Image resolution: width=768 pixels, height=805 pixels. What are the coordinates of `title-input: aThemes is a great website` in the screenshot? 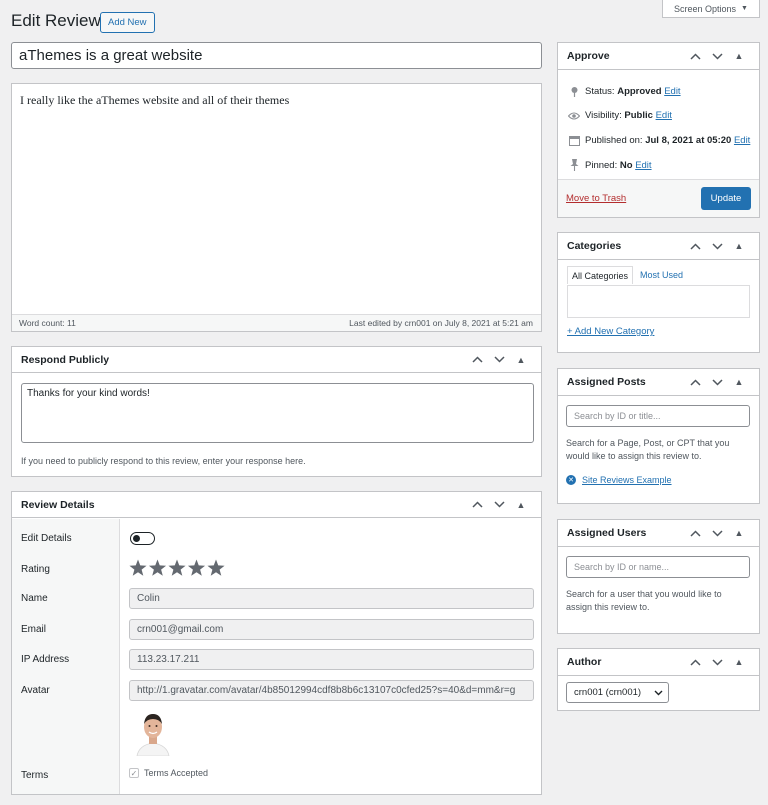 It's located at (276, 55).